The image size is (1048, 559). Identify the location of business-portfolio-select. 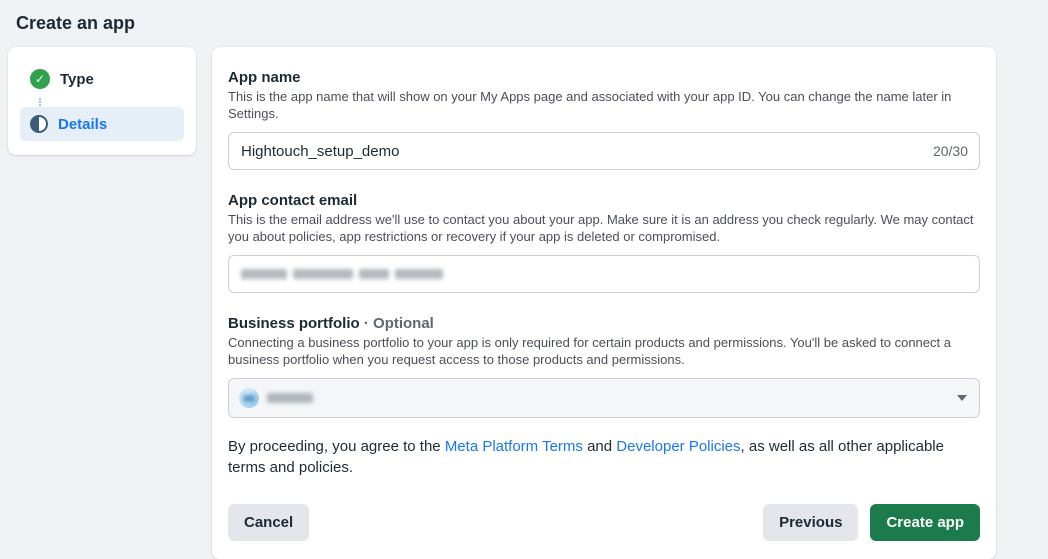
(604, 398).